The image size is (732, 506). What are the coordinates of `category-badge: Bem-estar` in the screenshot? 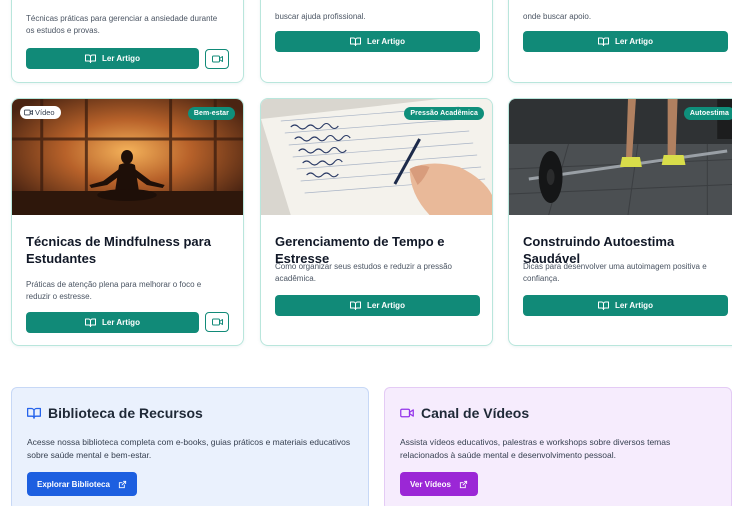 It's located at (211, 113).